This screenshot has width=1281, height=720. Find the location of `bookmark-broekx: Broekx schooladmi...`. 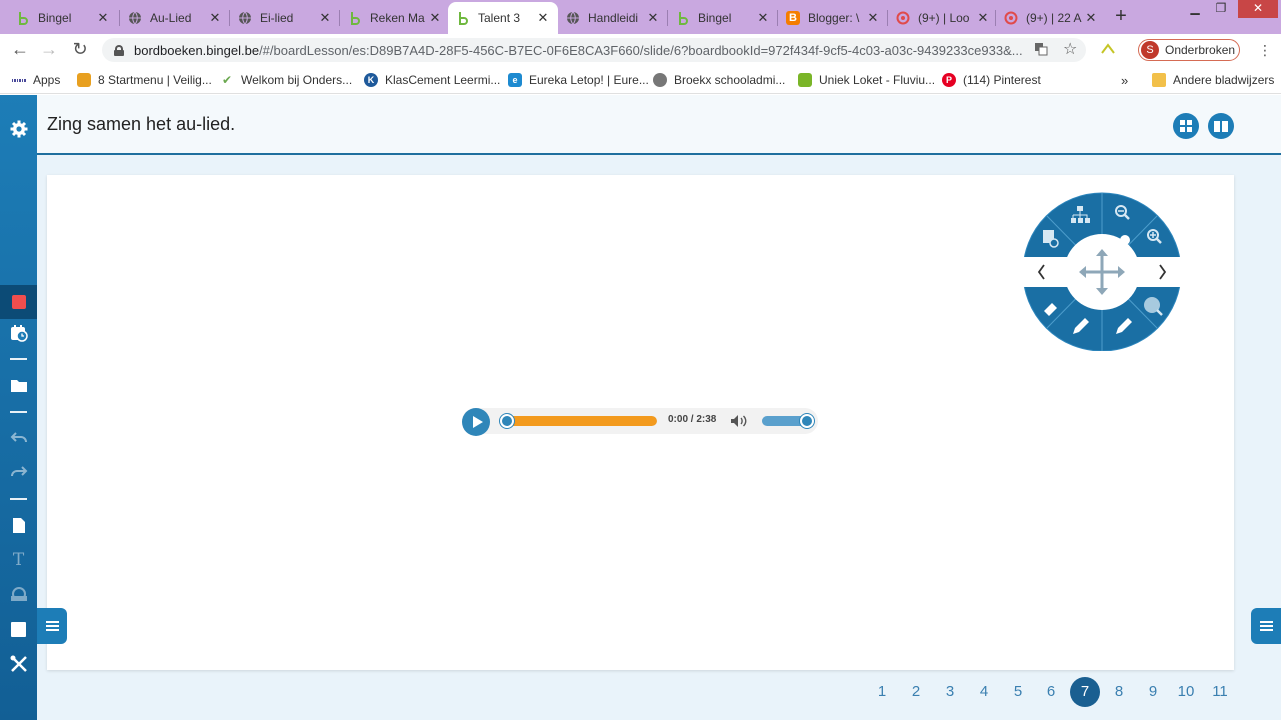

bookmark-broekx: Broekx schooladmi... is located at coordinates (719, 80).